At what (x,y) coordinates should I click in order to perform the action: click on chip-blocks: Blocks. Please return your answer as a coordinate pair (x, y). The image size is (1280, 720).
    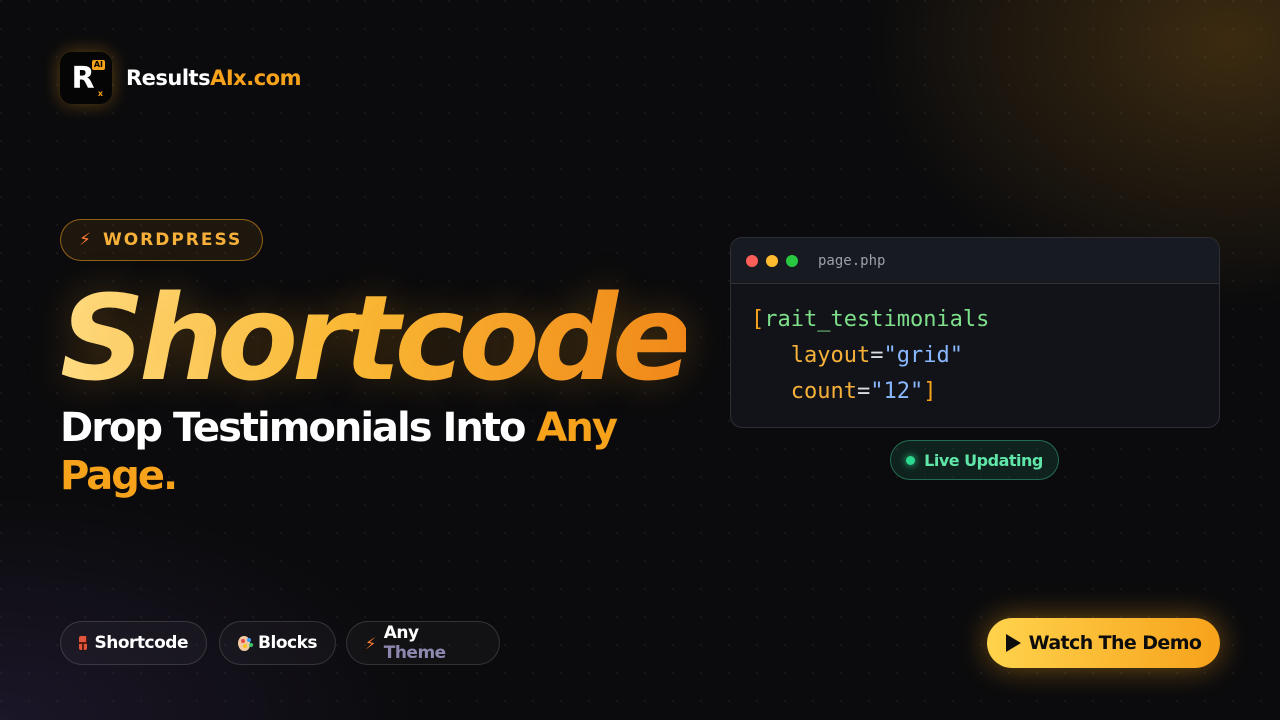
    Looking at the image, I should click on (277, 643).